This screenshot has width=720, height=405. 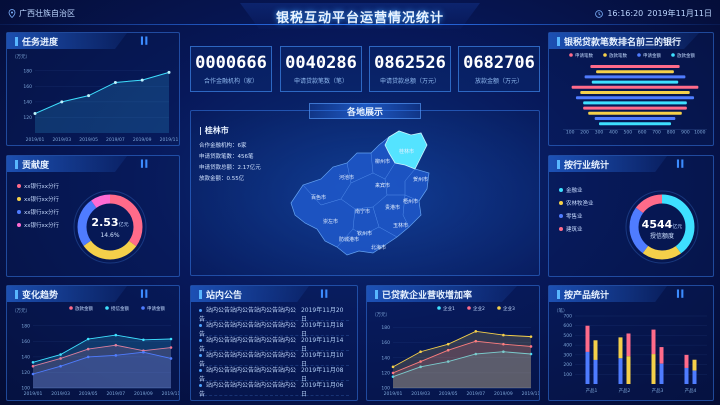 What do you see at coordinates (599, 13) in the screenshot?
I see `clock-icon` at bounding box center [599, 13].